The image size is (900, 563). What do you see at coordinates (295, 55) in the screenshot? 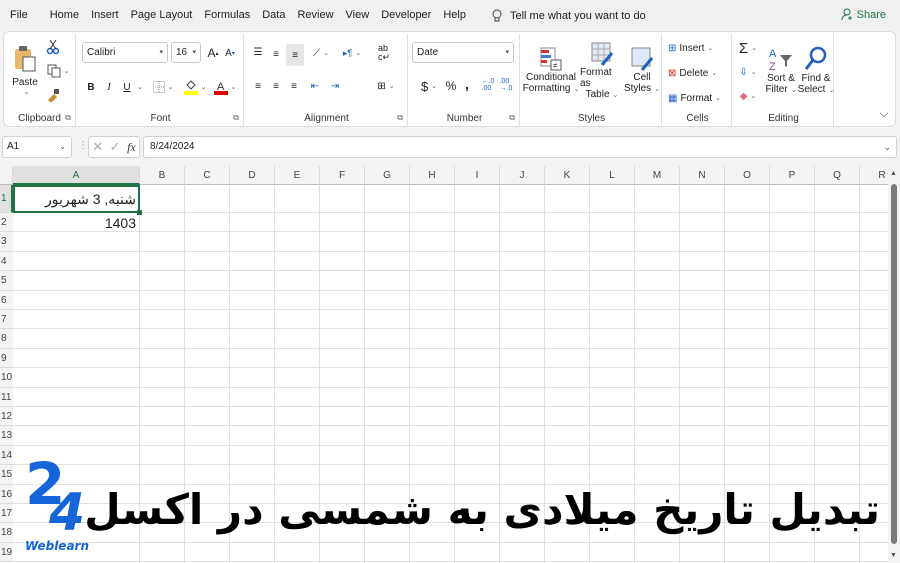
I see `align-bottom-button: ≡` at bounding box center [295, 55].